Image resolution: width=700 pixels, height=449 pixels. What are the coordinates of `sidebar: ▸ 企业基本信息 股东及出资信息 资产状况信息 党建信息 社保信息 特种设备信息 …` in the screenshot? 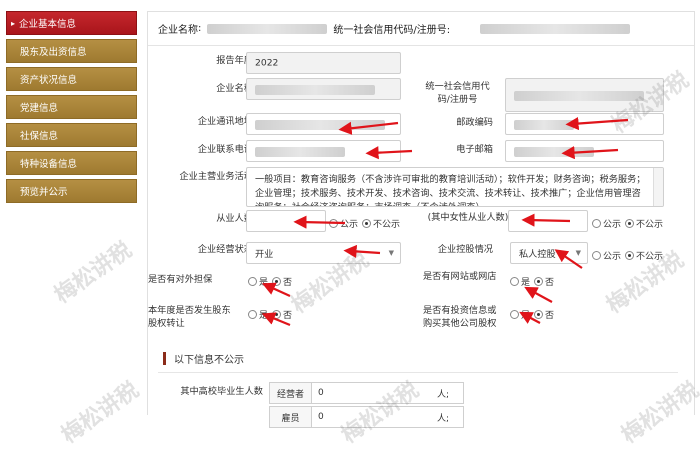 It's located at (71, 109).